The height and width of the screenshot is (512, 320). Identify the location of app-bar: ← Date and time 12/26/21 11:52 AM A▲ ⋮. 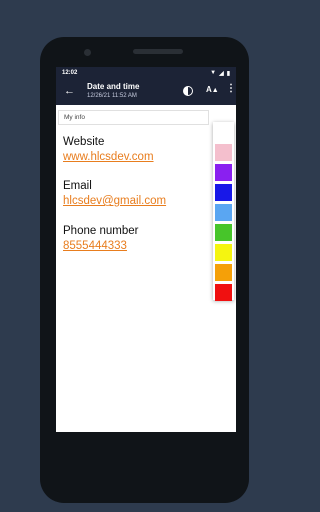
(146, 92).